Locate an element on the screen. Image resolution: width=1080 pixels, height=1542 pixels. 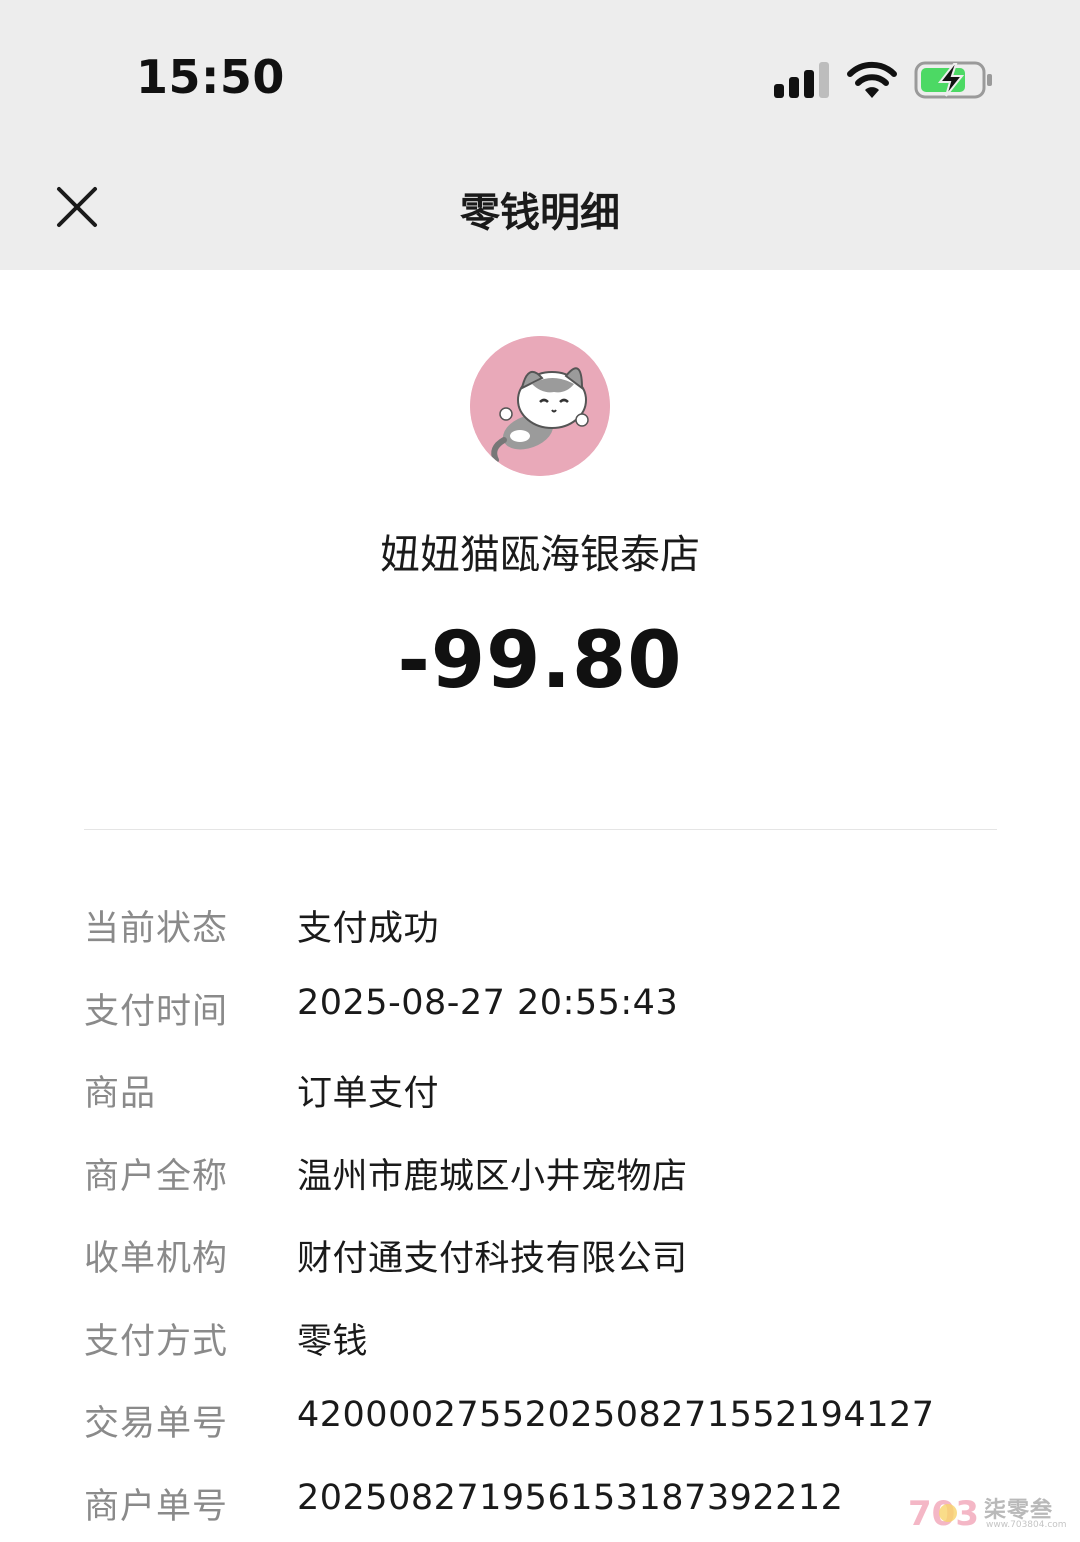
detail-value: 零钱 is located at coordinates (333, 1341).